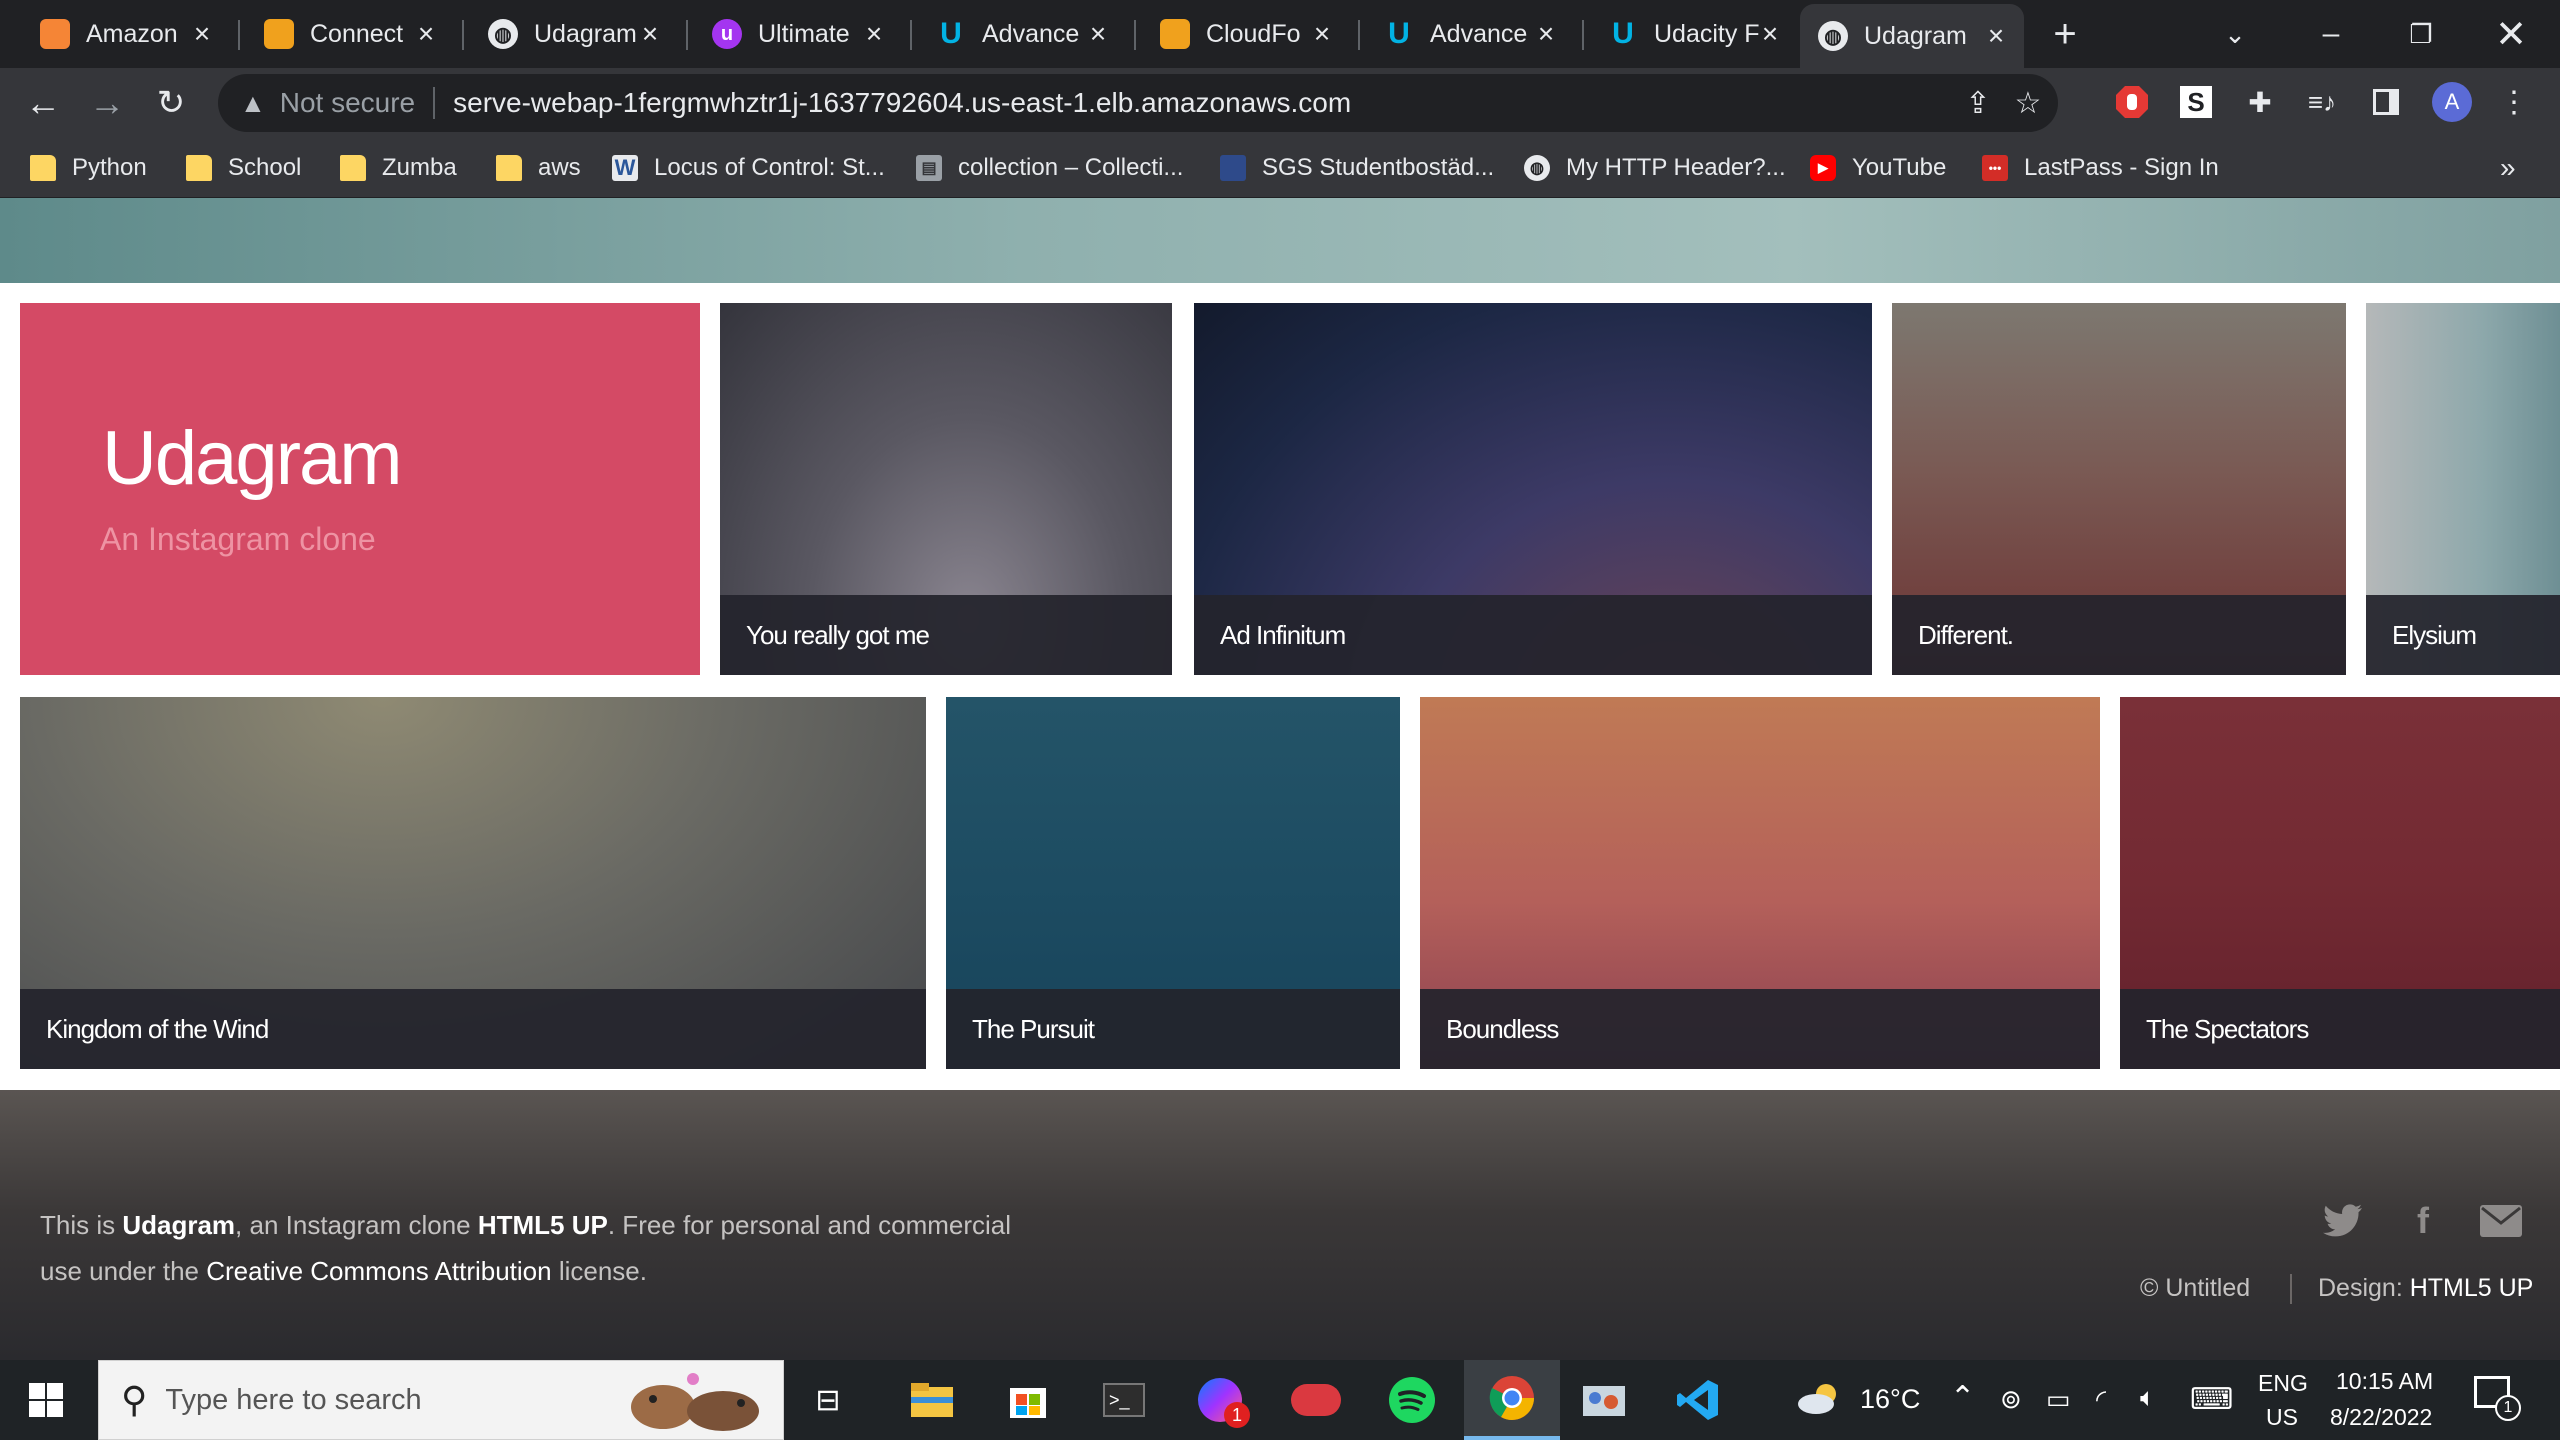  Describe the element at coordinates (2101, 1399) in the screenshot. I see `wifi-icon: ◜` at that location.